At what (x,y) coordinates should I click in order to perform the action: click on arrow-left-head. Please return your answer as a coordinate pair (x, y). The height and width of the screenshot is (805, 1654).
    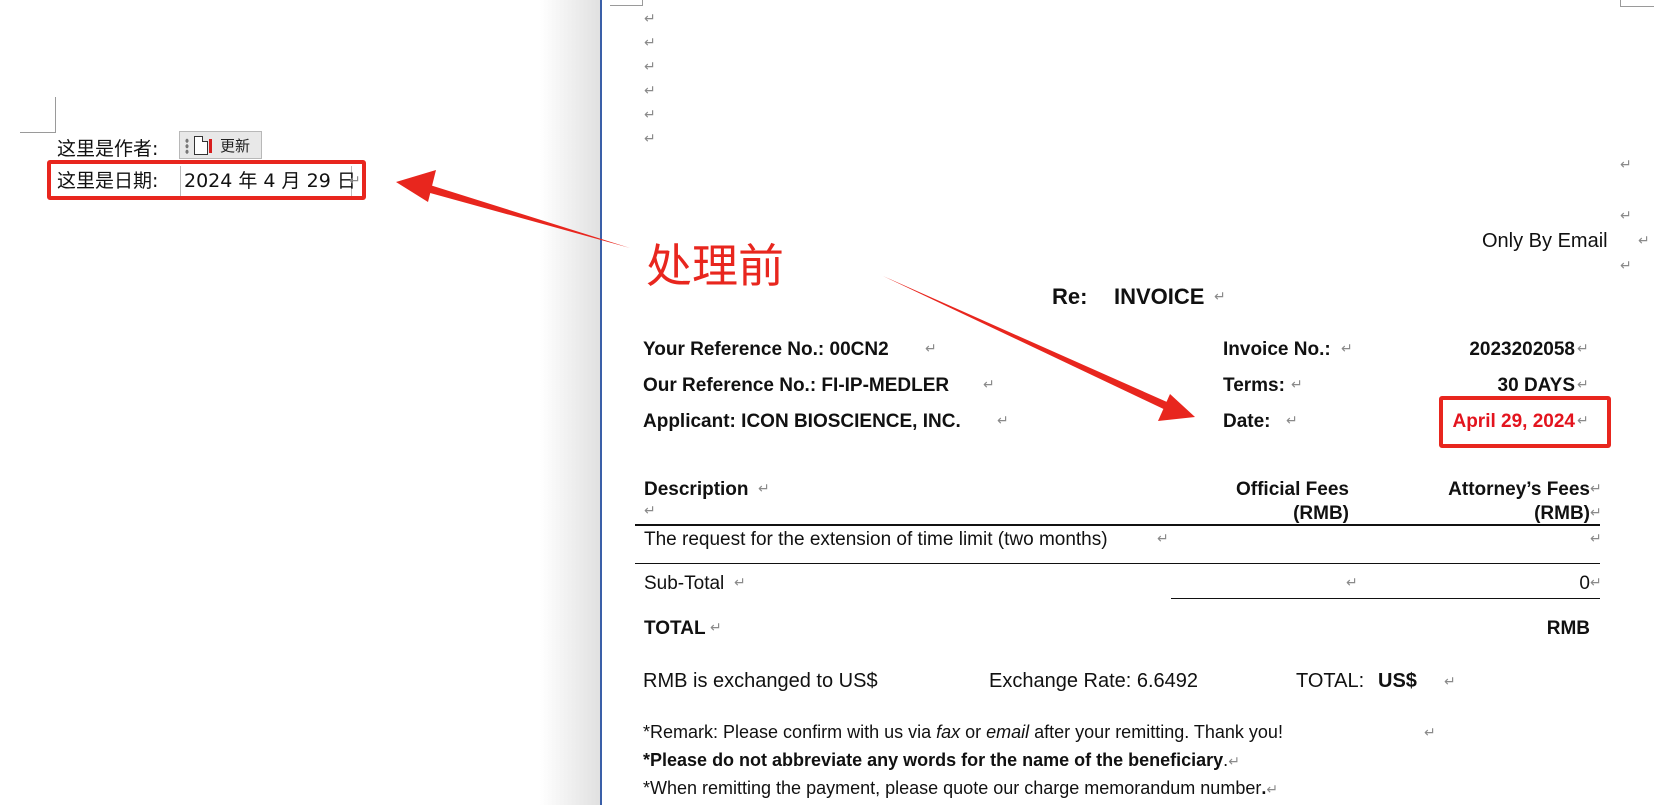
    Looking at the image, I should click on (416, 186).